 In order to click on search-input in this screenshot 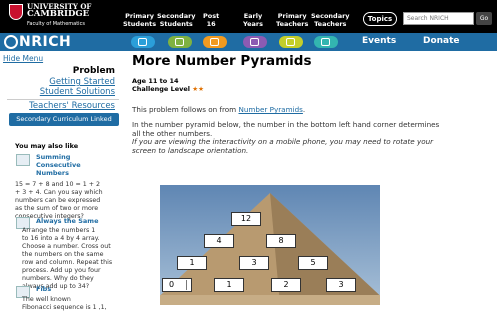, I will do `click(438, 18)`.